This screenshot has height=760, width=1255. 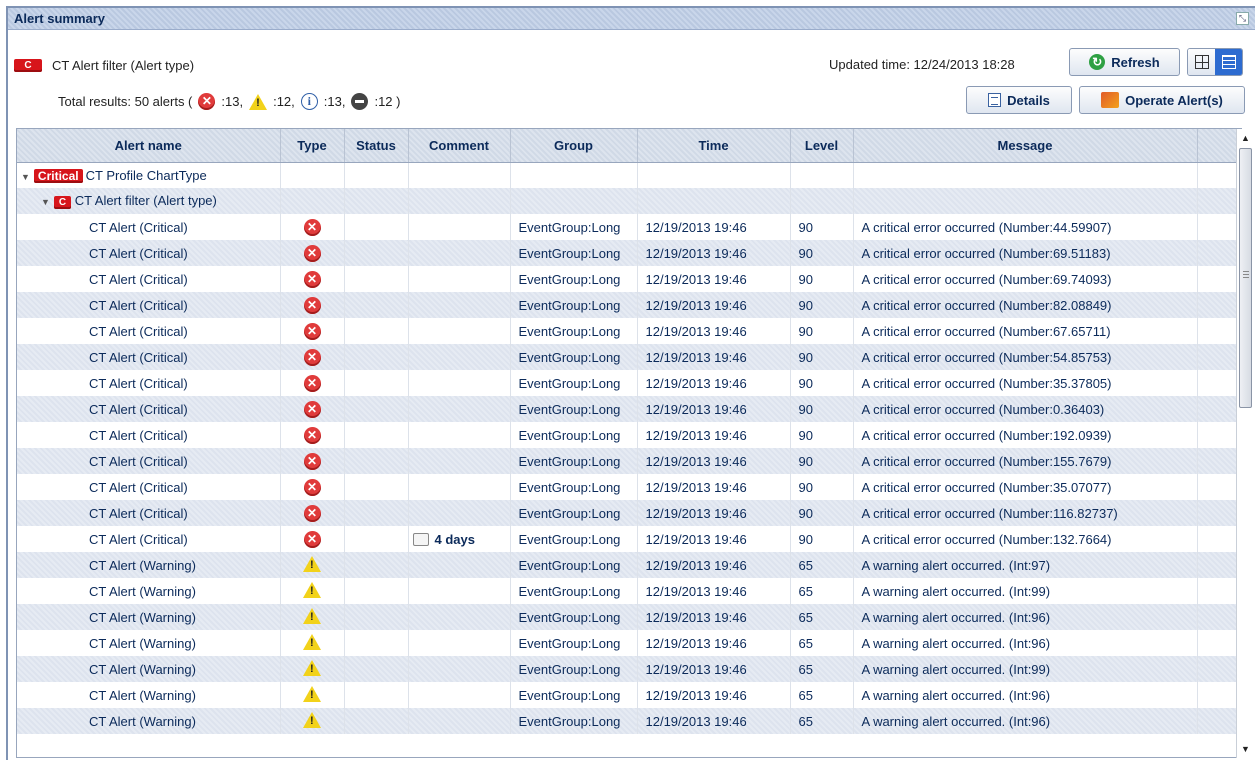 What do you see at coordinates (149, 175) in the screenshot?
I see `tree-root-cell: ▼ Critical CT Profile ChartType` at bounding box center [149, 175].